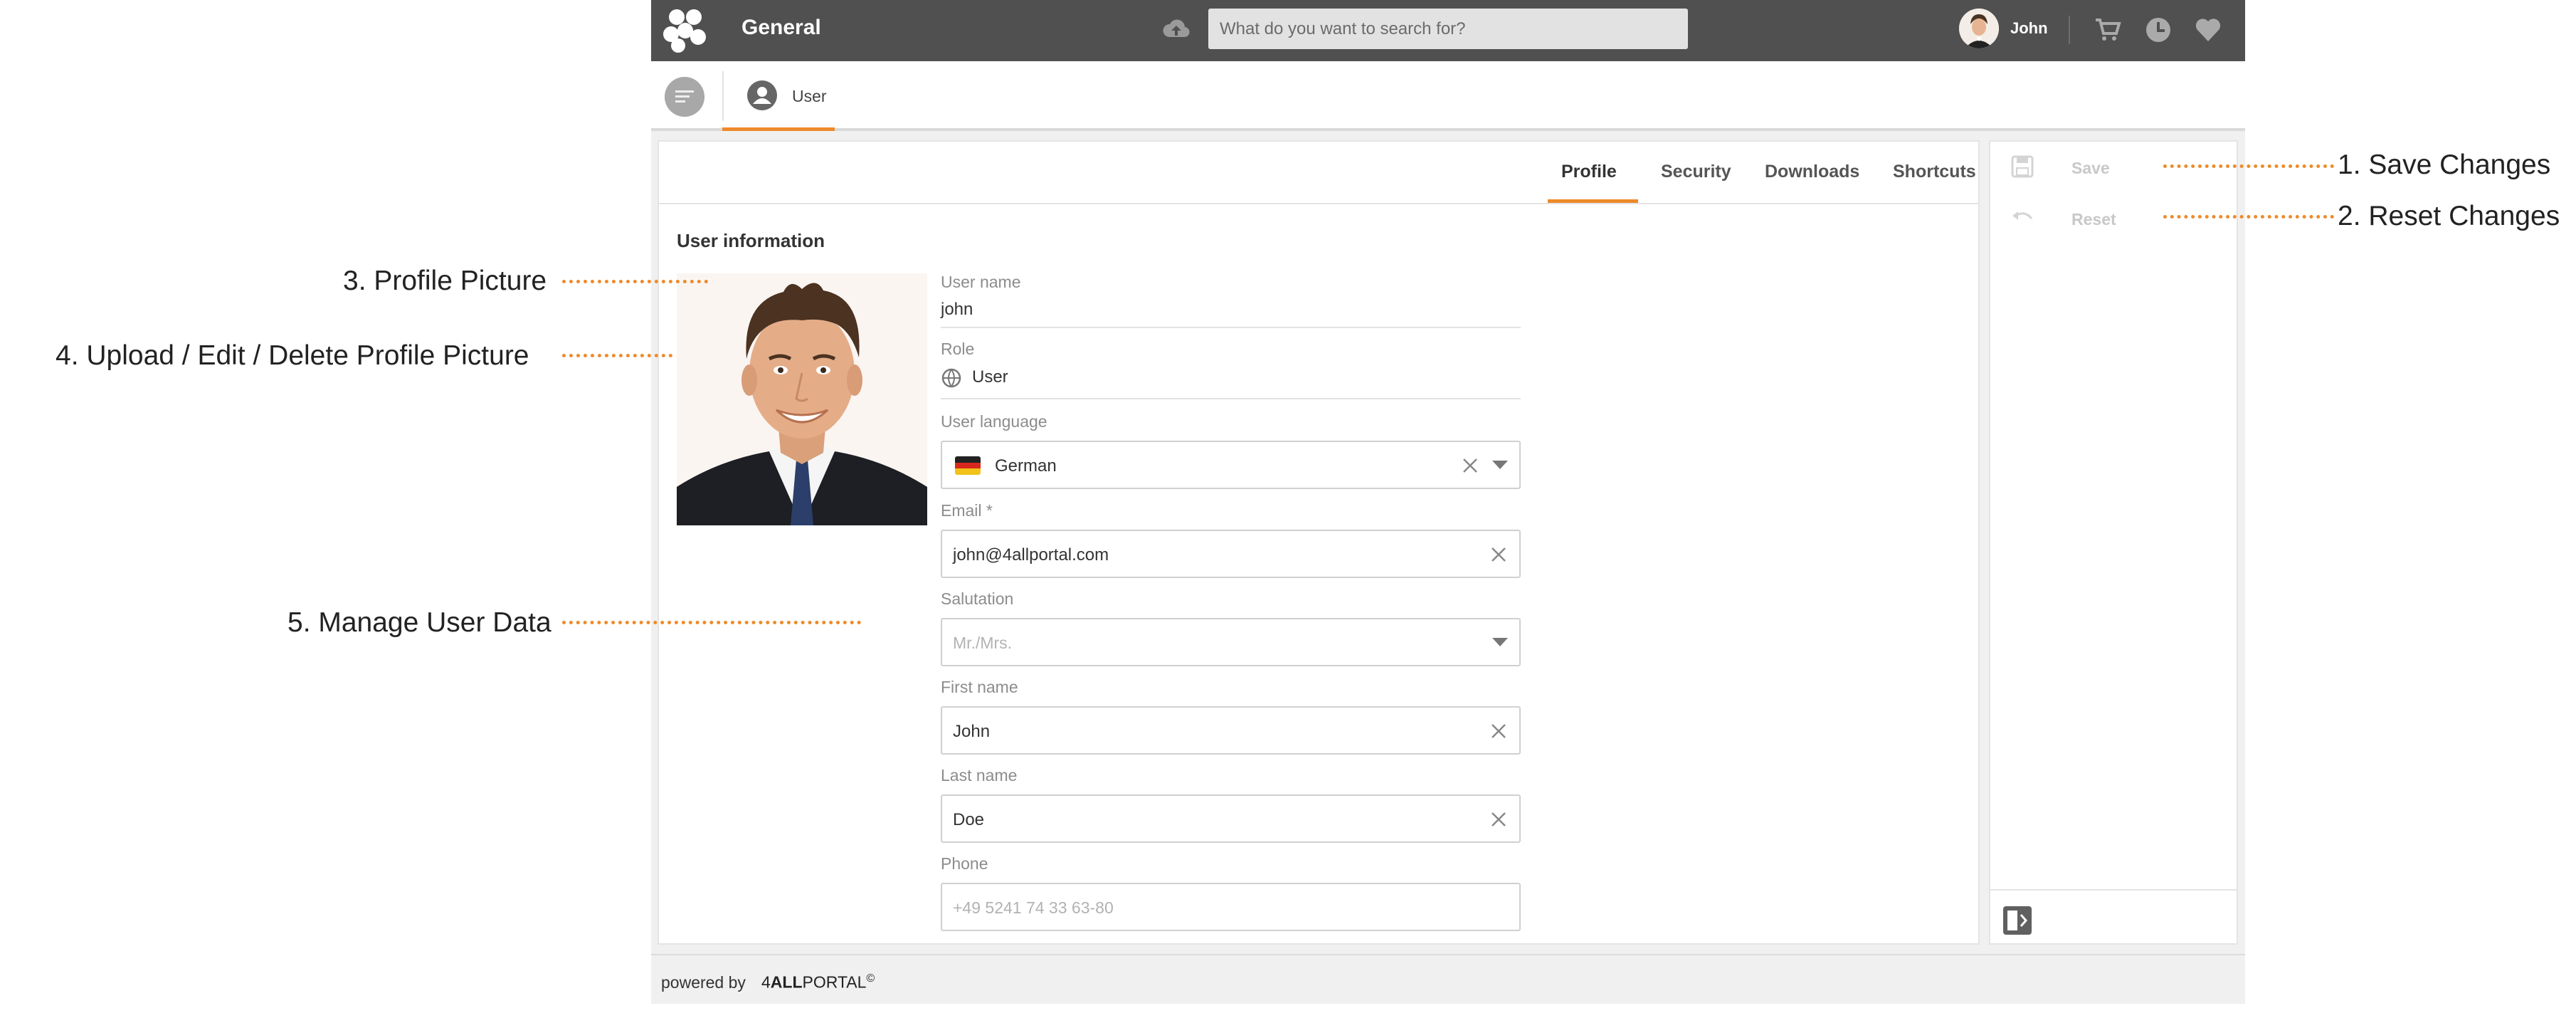  I want to click on brand-prefix: 4, so click(766, 982).